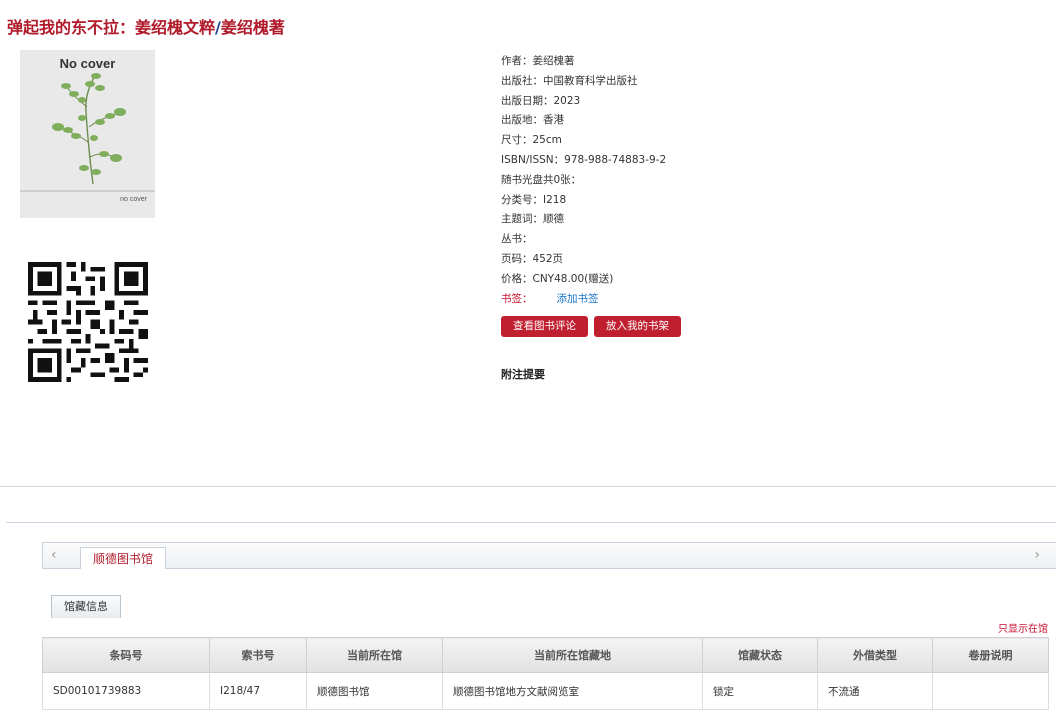 This screenshot has height=713, width=1056. I want to click on tab-holdings-info: 馆藏信息, so click(86, 606).